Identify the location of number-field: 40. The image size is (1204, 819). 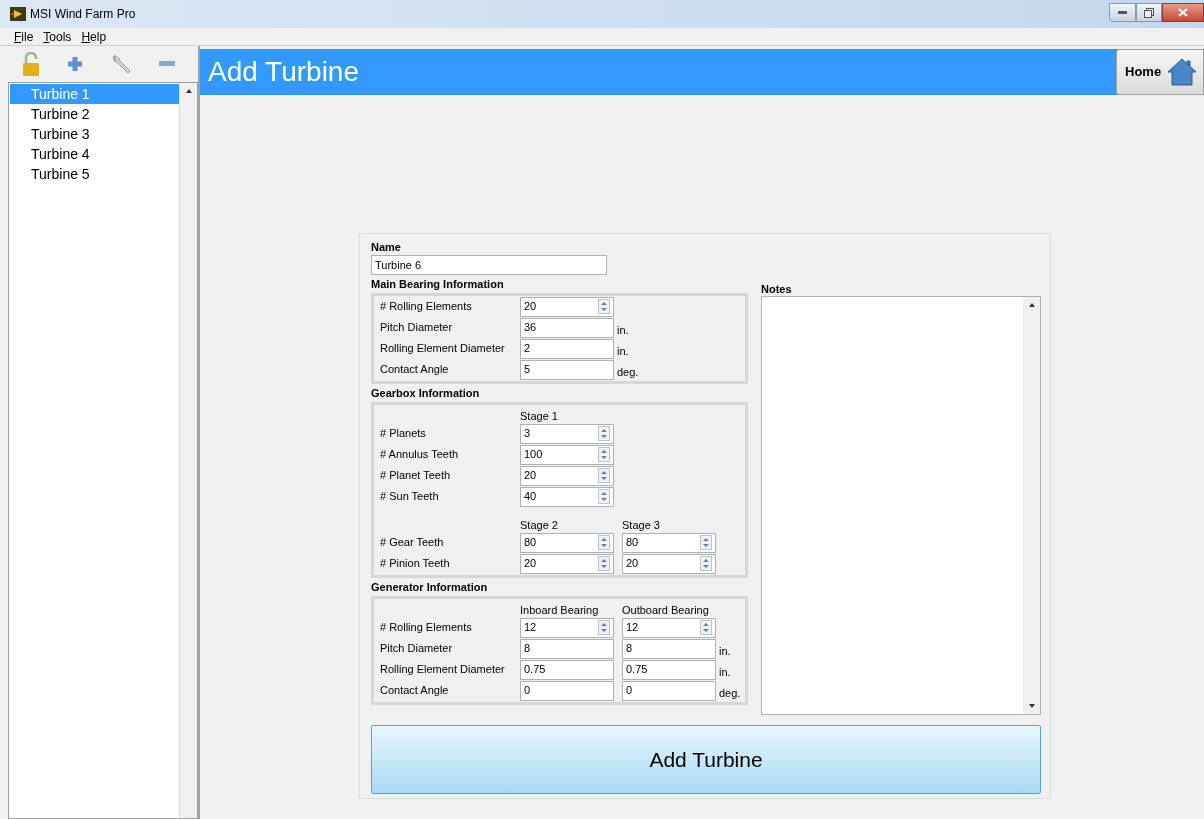
(567, 496).